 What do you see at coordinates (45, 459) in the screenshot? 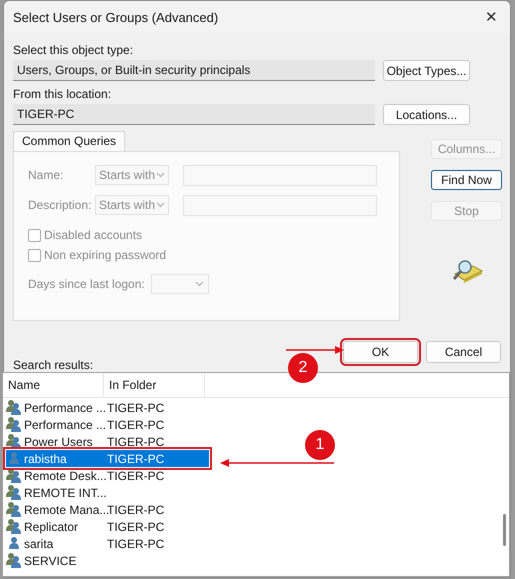
I see `row-name: rabistha` at bounding box center [45, 459].